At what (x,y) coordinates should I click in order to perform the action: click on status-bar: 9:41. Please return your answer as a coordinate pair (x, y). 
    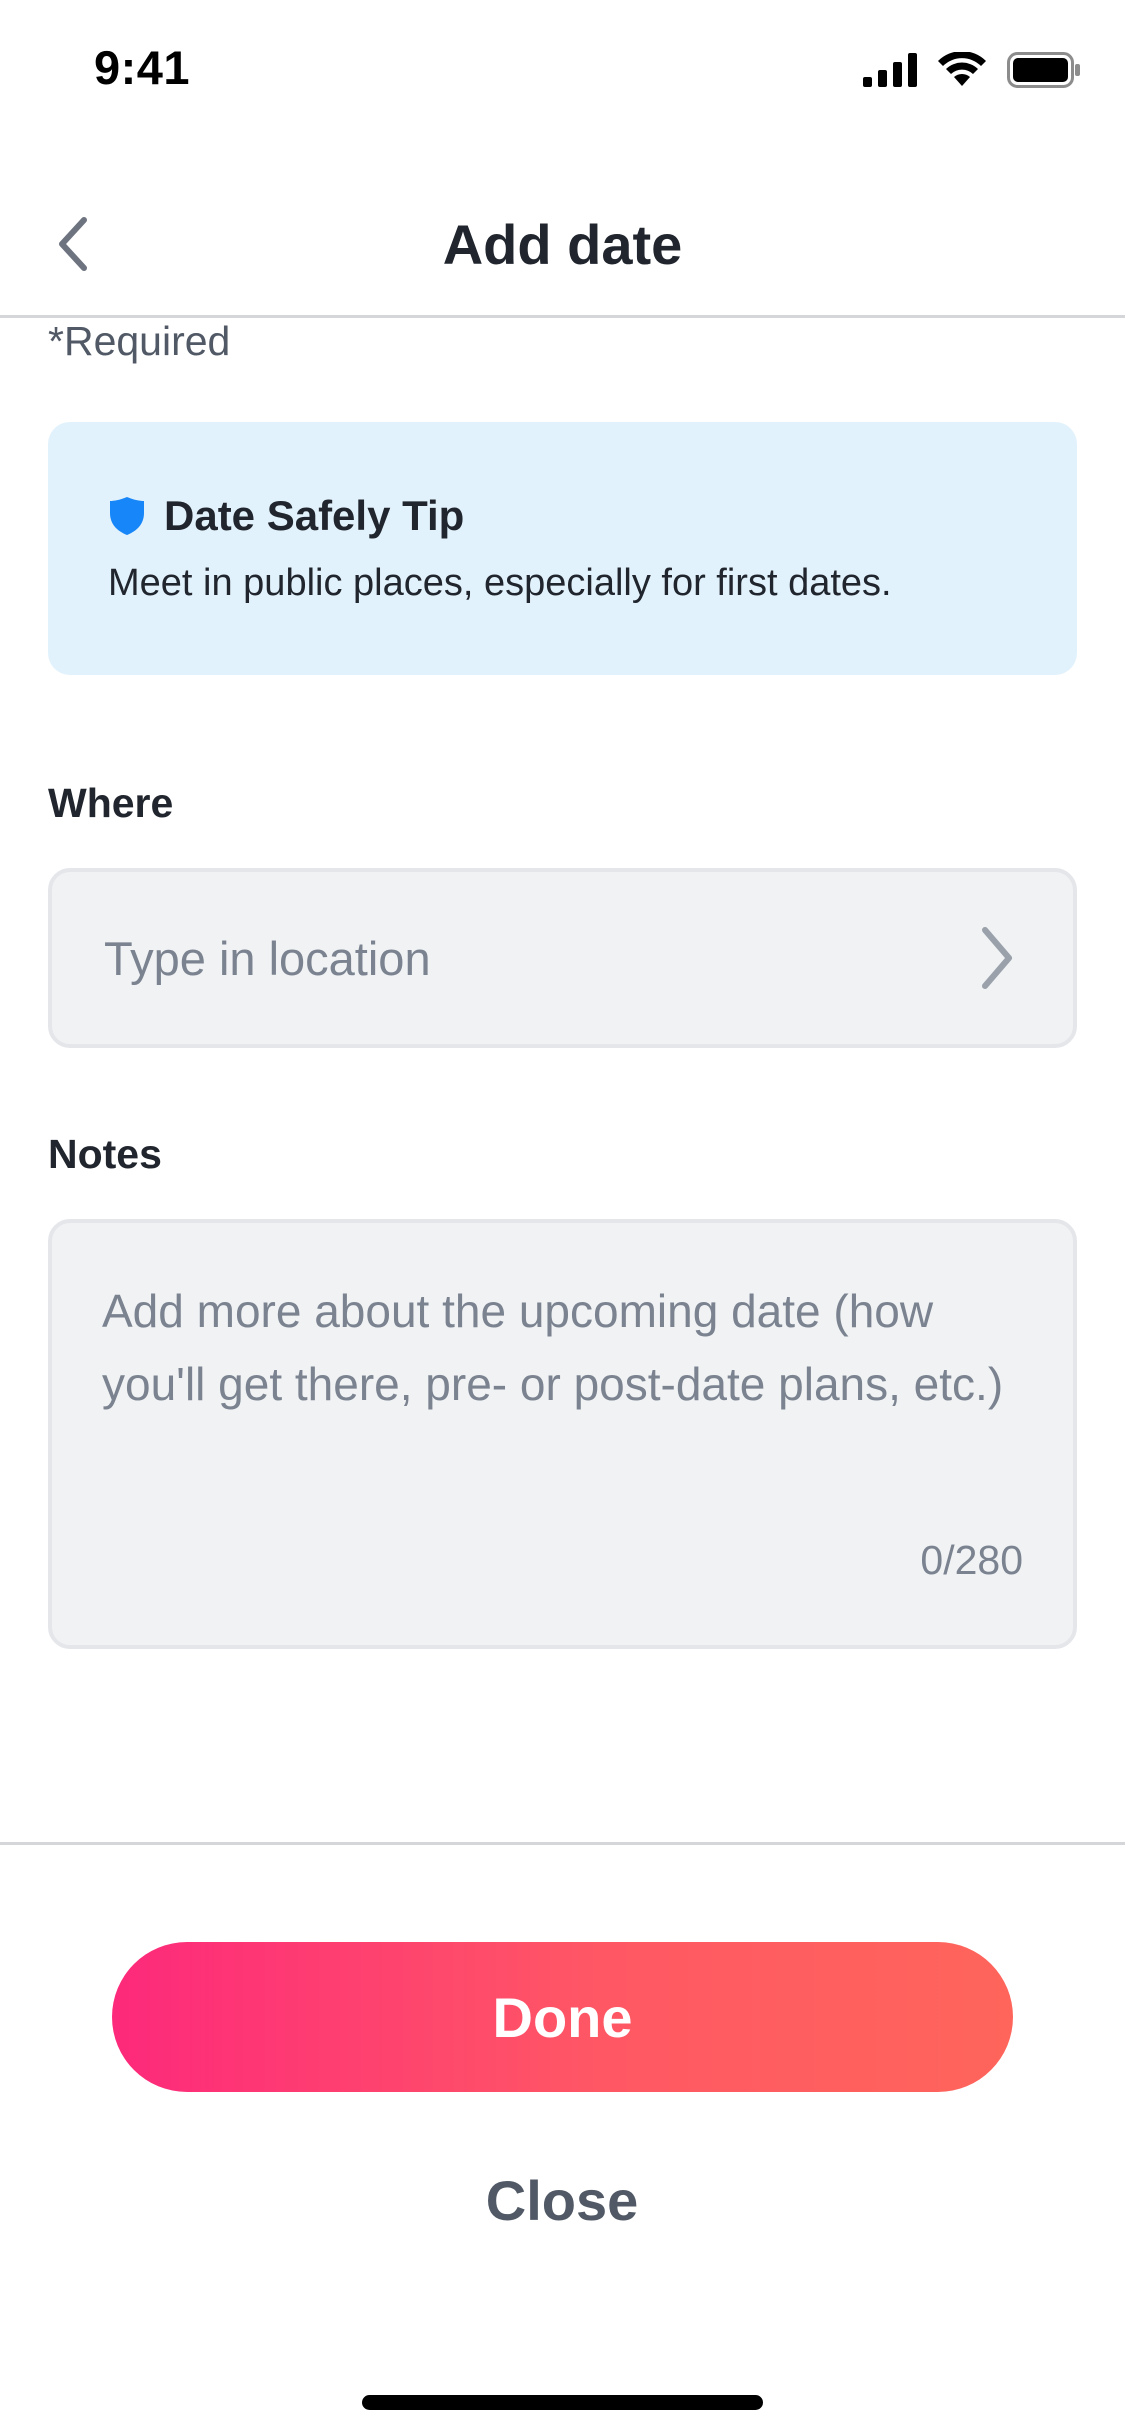
    Looking at the image, I should click on (562, 66).